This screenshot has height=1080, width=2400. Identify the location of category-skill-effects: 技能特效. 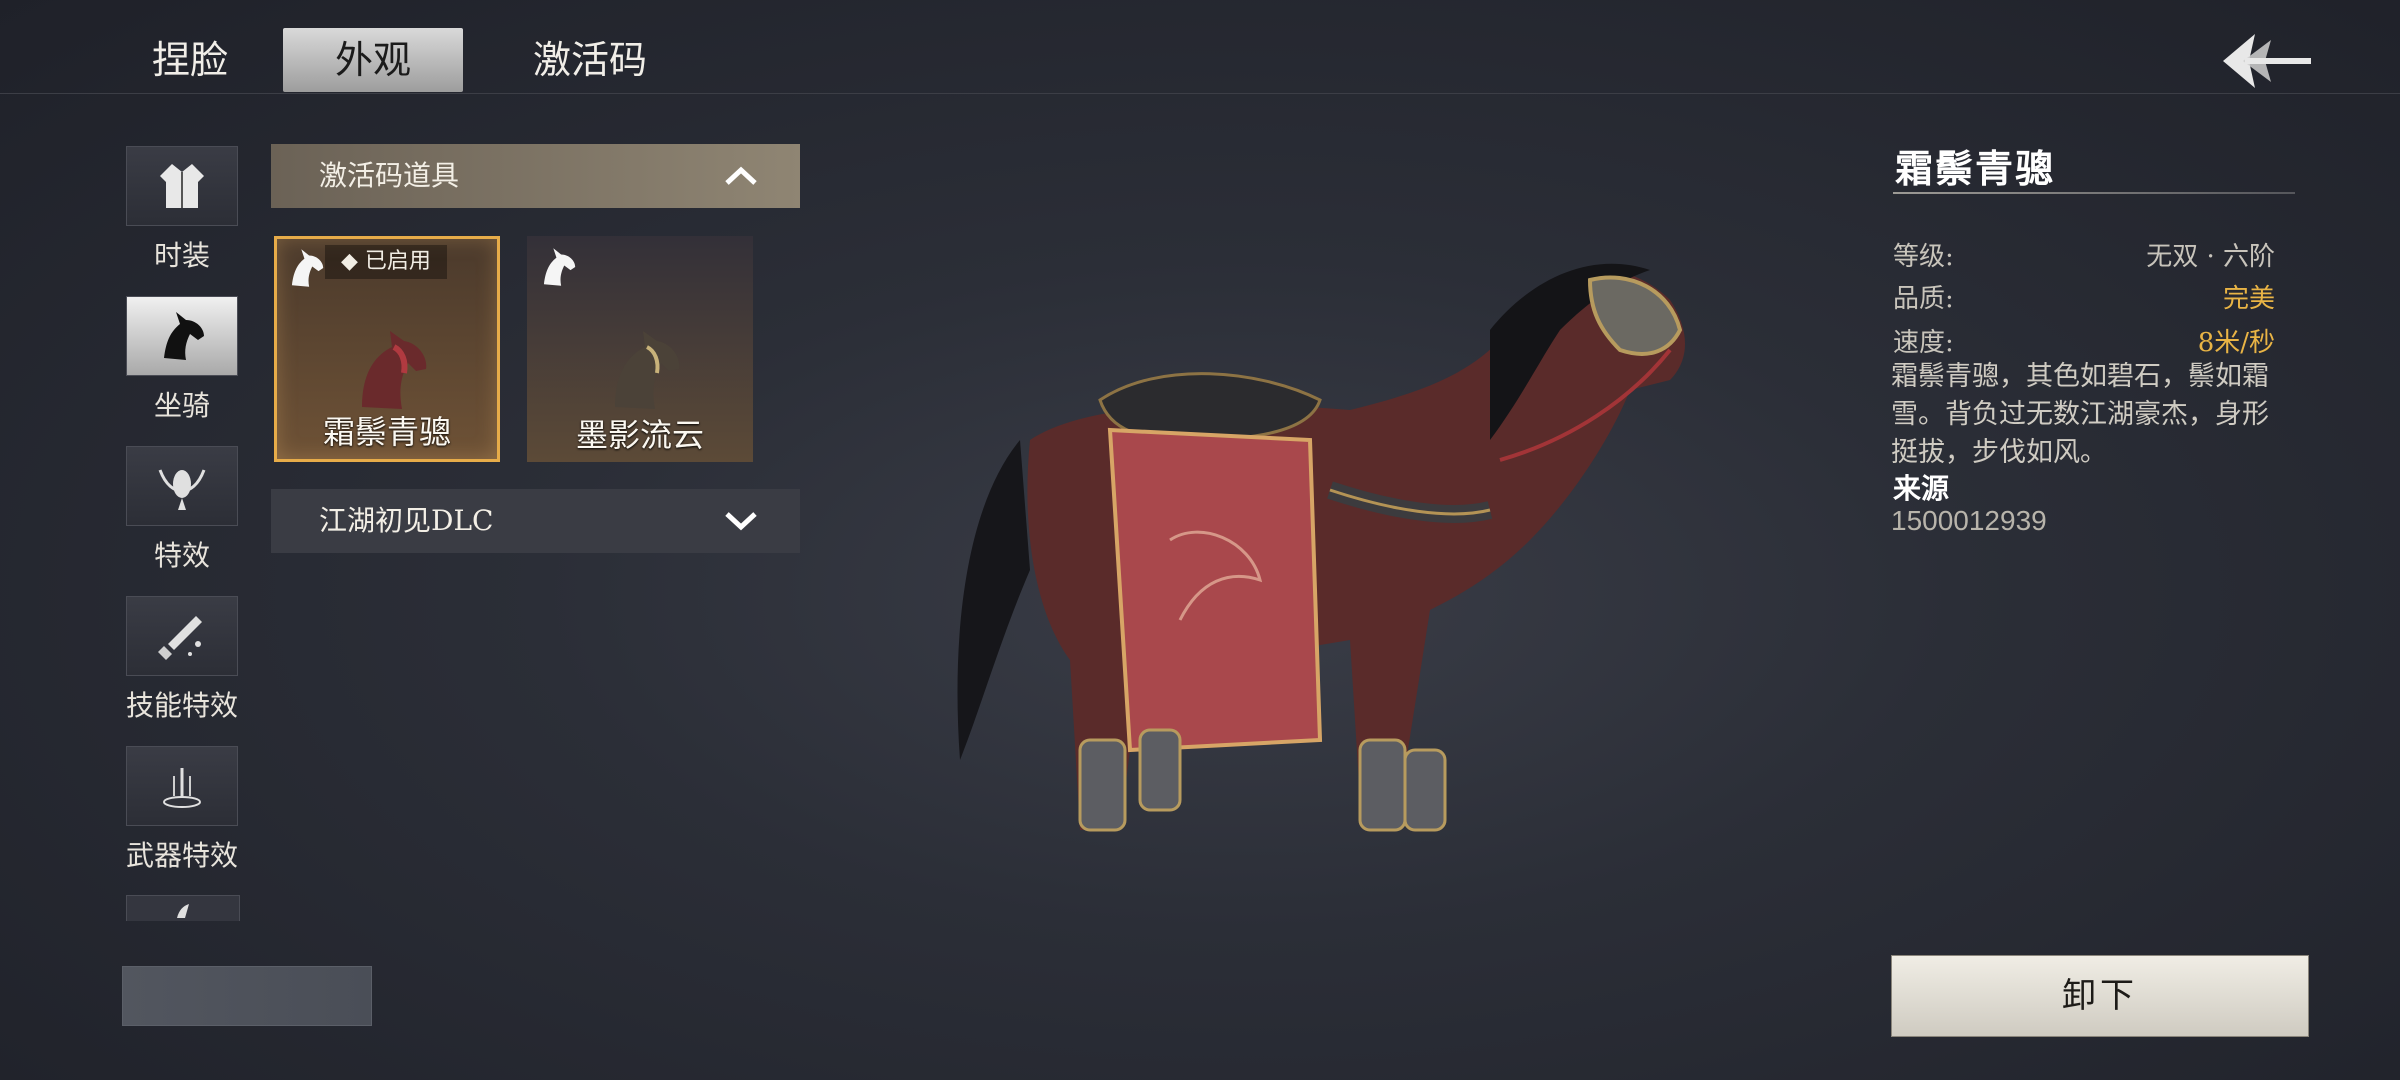
(182, 660).